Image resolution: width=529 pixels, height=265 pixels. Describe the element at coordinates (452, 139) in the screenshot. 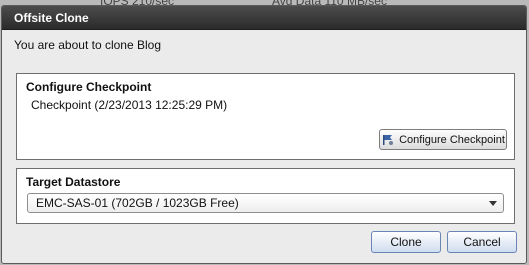

I see `configure-checkpoint-label: Configure Checkpoint` at that location.